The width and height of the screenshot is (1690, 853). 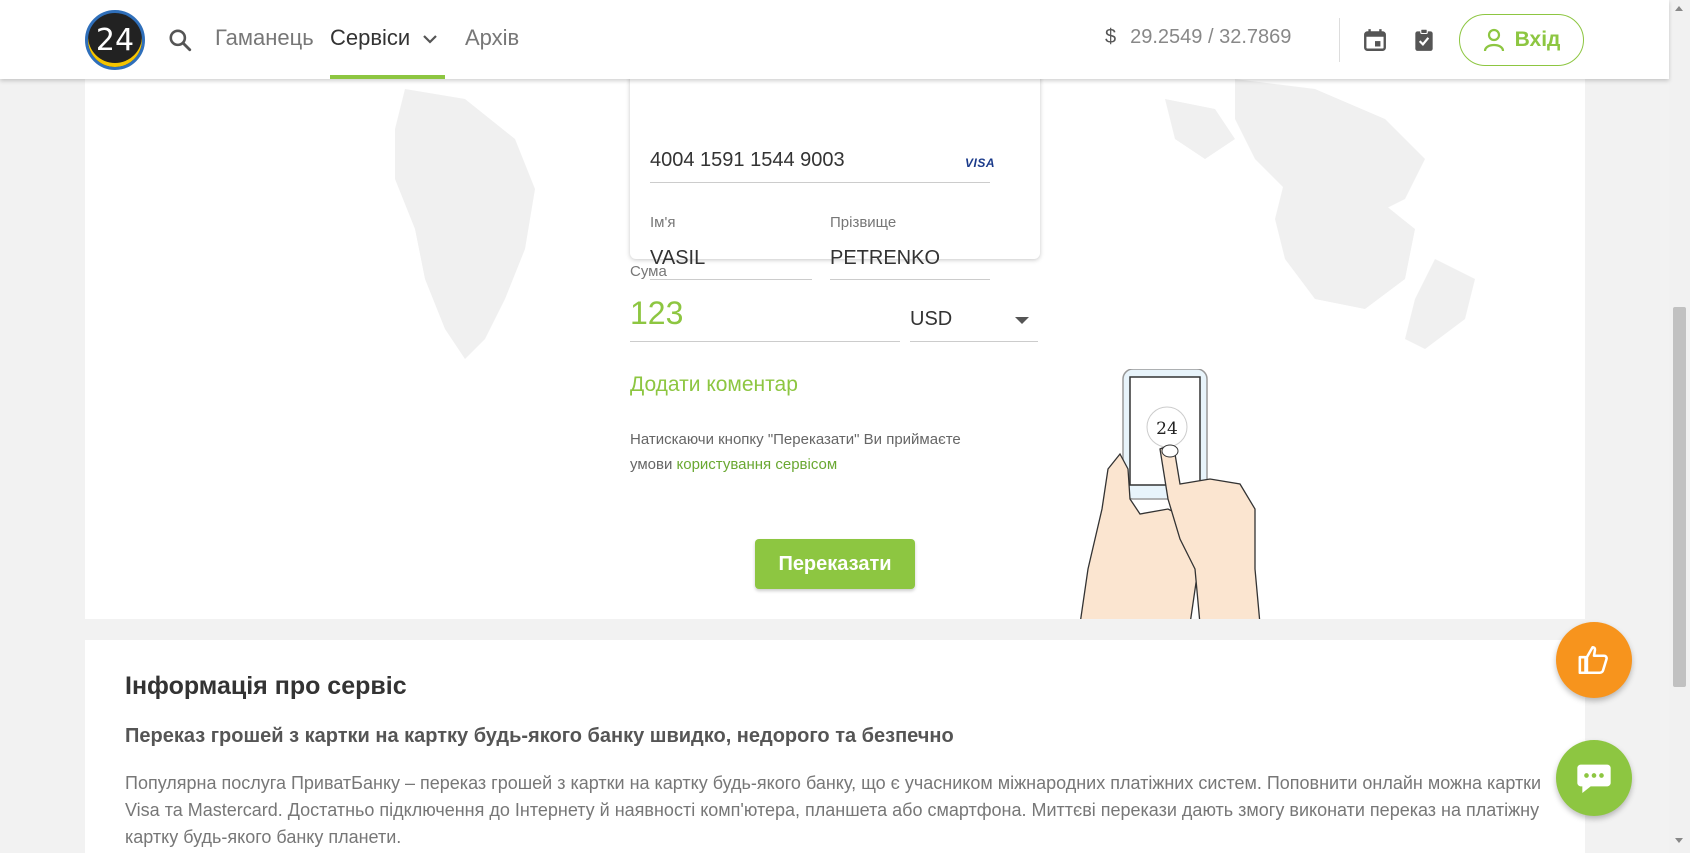 I want to click on card-number-value: 4004 1591 1544 9003, so click(x=747, y=160).